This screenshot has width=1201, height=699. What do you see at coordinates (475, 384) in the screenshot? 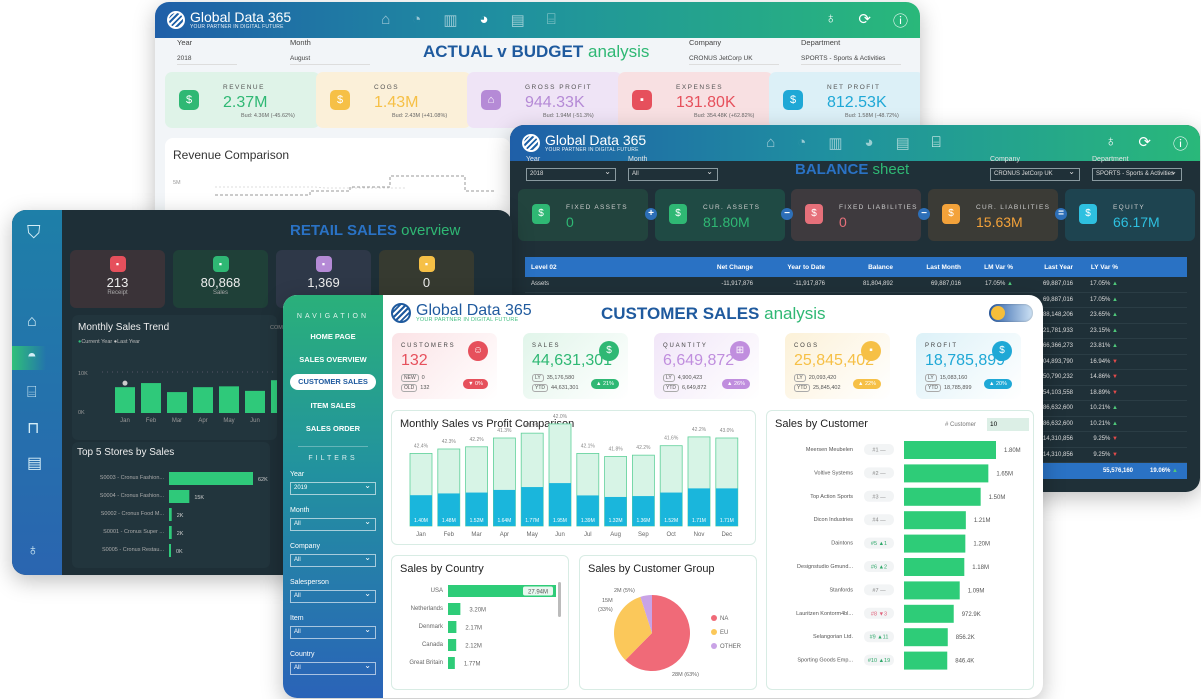
I see `change-badge: ▼ 0%` at bounding box center [475, 384].